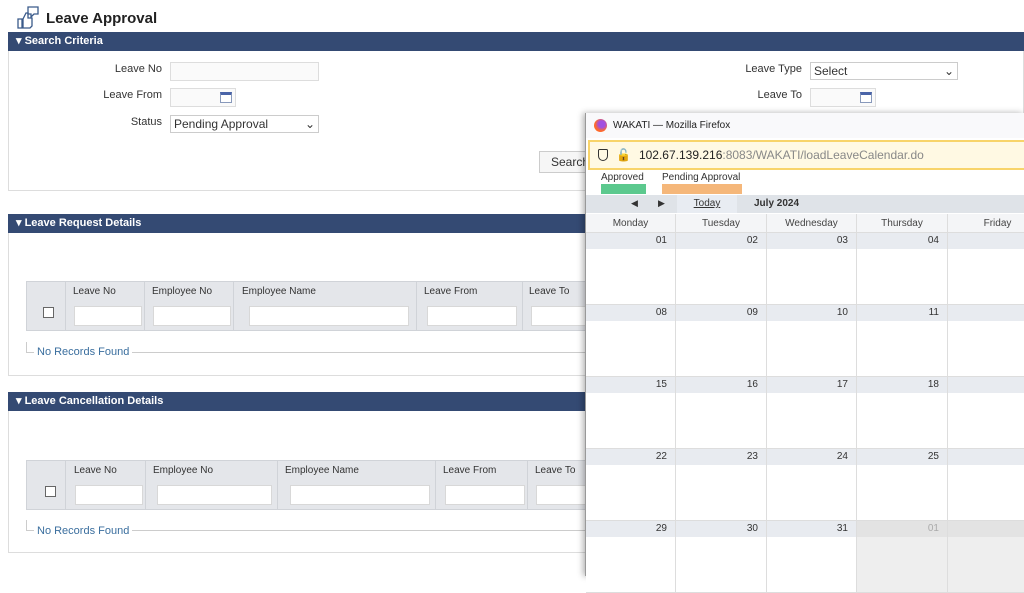 This screenshot has width=1024, height=593. I want to click on firefox-logo-icon, so click(600, 125).